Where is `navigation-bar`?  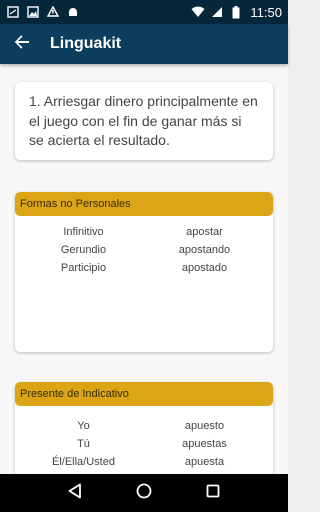 navigation-bar is located at coordinates (144, 493).